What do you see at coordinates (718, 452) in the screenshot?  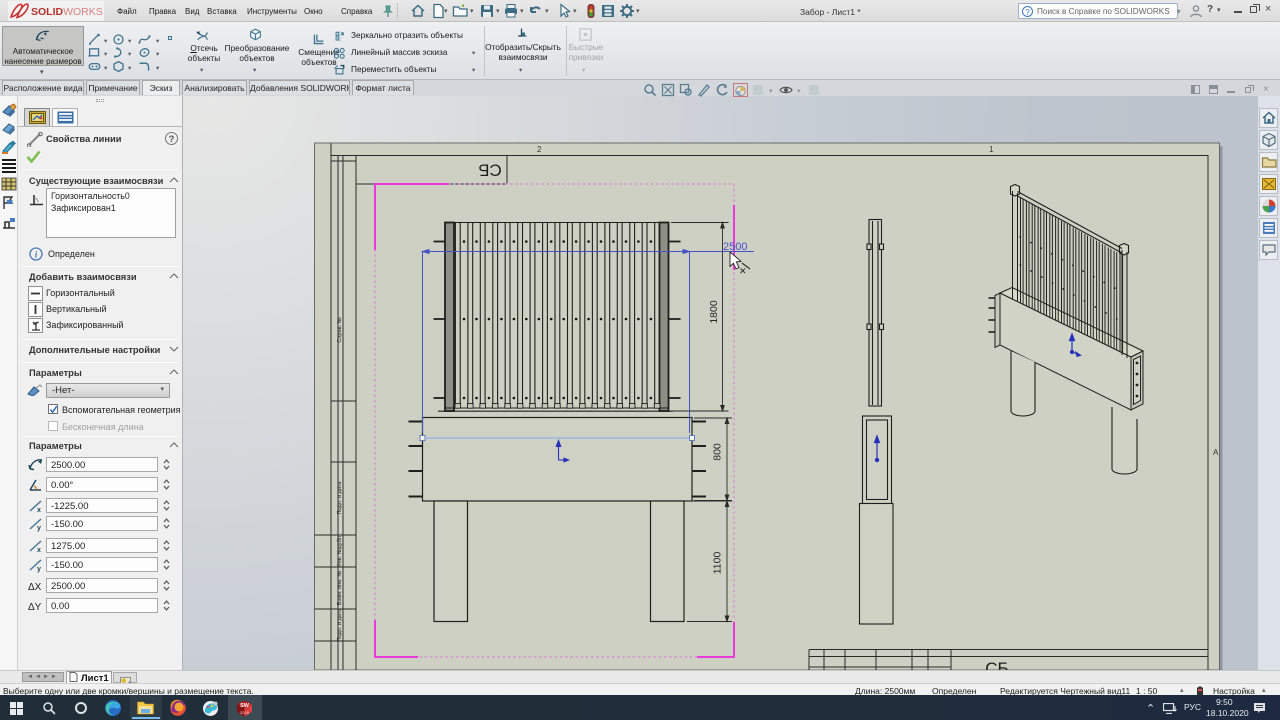 I see `svg-text: 800` at bounding box center [718, 452].